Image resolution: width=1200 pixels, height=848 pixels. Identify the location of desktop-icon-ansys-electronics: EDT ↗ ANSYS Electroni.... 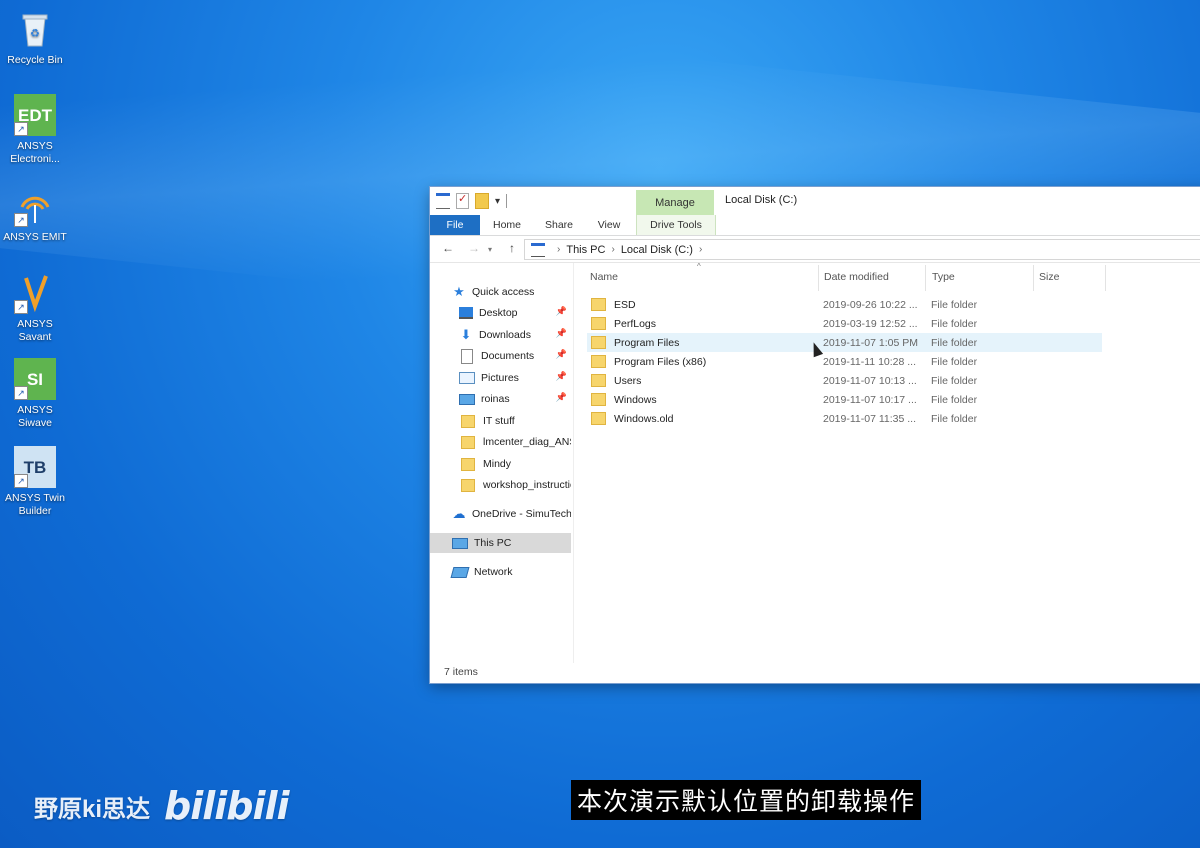
(35, 130).